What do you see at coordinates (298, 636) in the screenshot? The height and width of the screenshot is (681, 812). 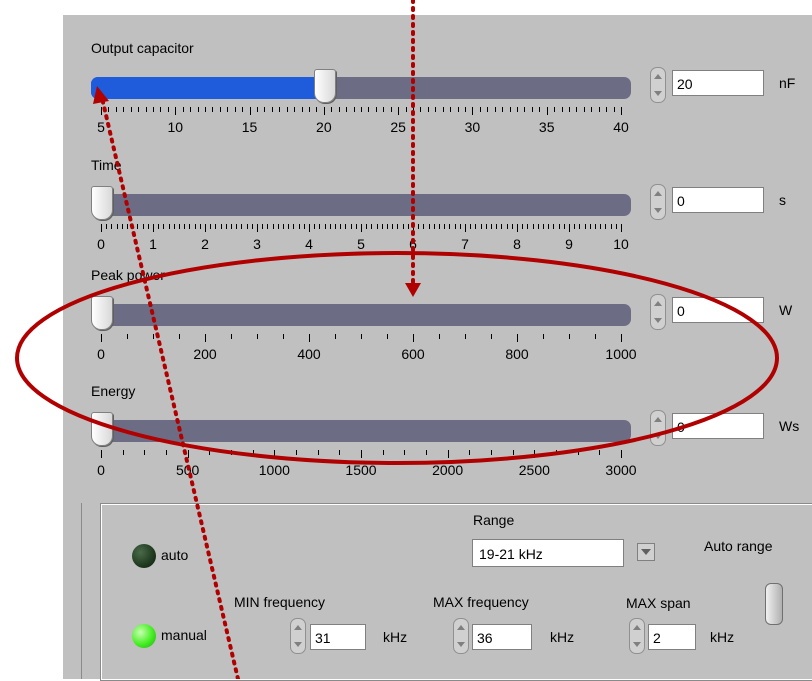 I see `min-frequency-stepper` at bounding box center [298, 636].